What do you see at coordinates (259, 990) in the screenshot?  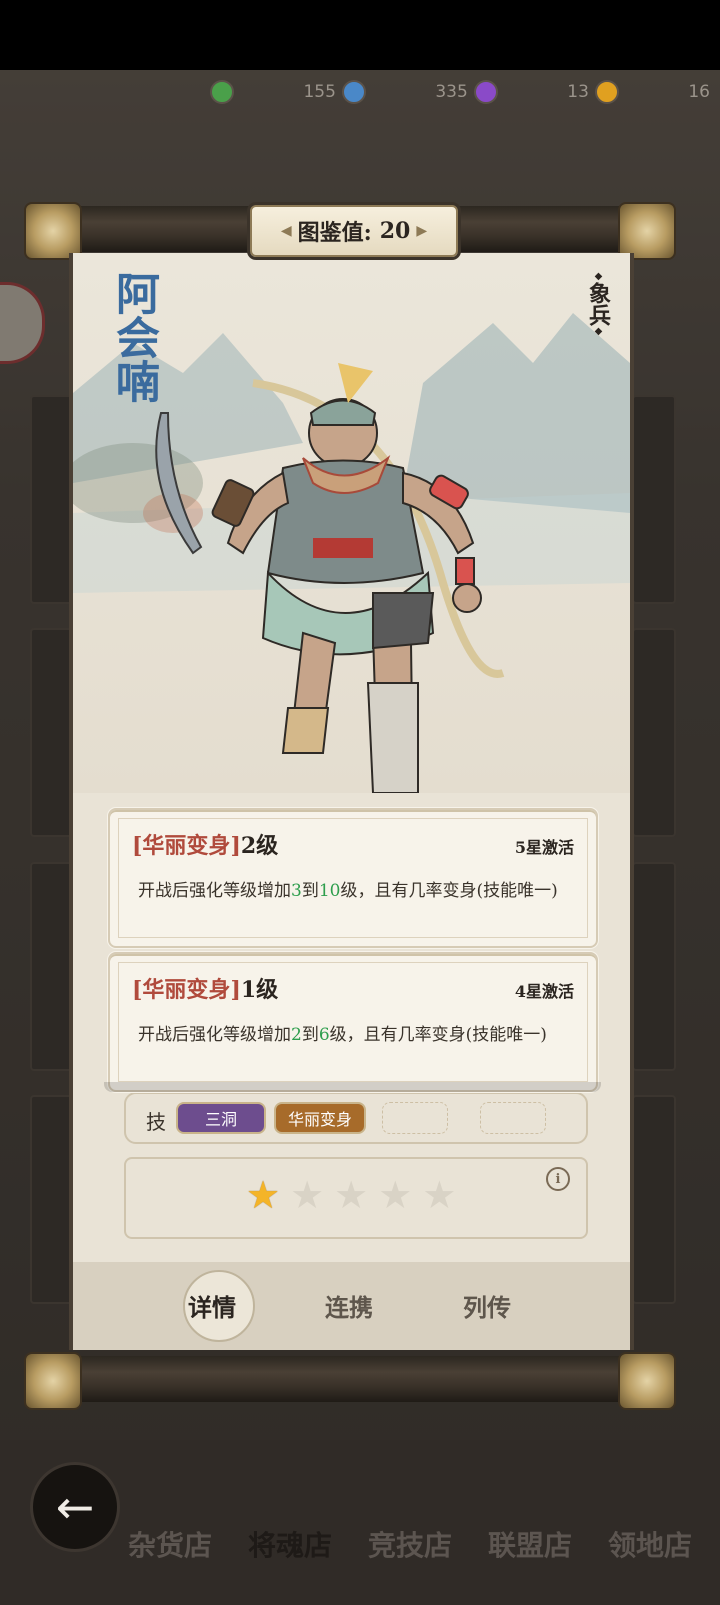 I see `skill-level: 1级` at bounding box center [259, 990].